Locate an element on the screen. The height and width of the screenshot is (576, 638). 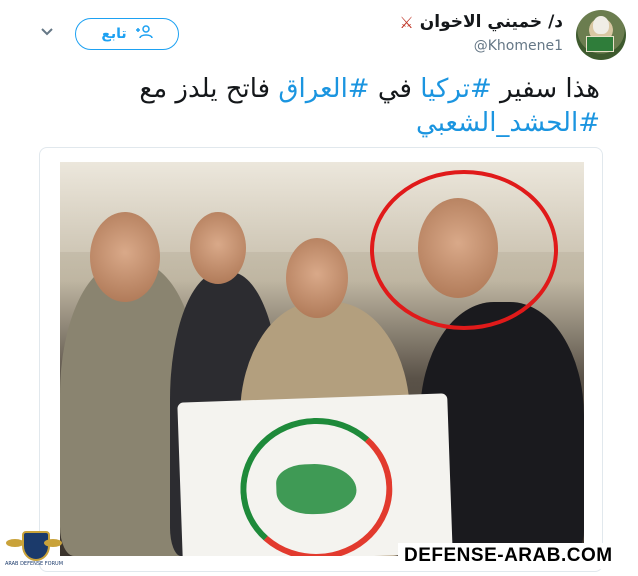
watermark-logo: ARAB DEFENSE FORUM is located at coordinates (34, 552).